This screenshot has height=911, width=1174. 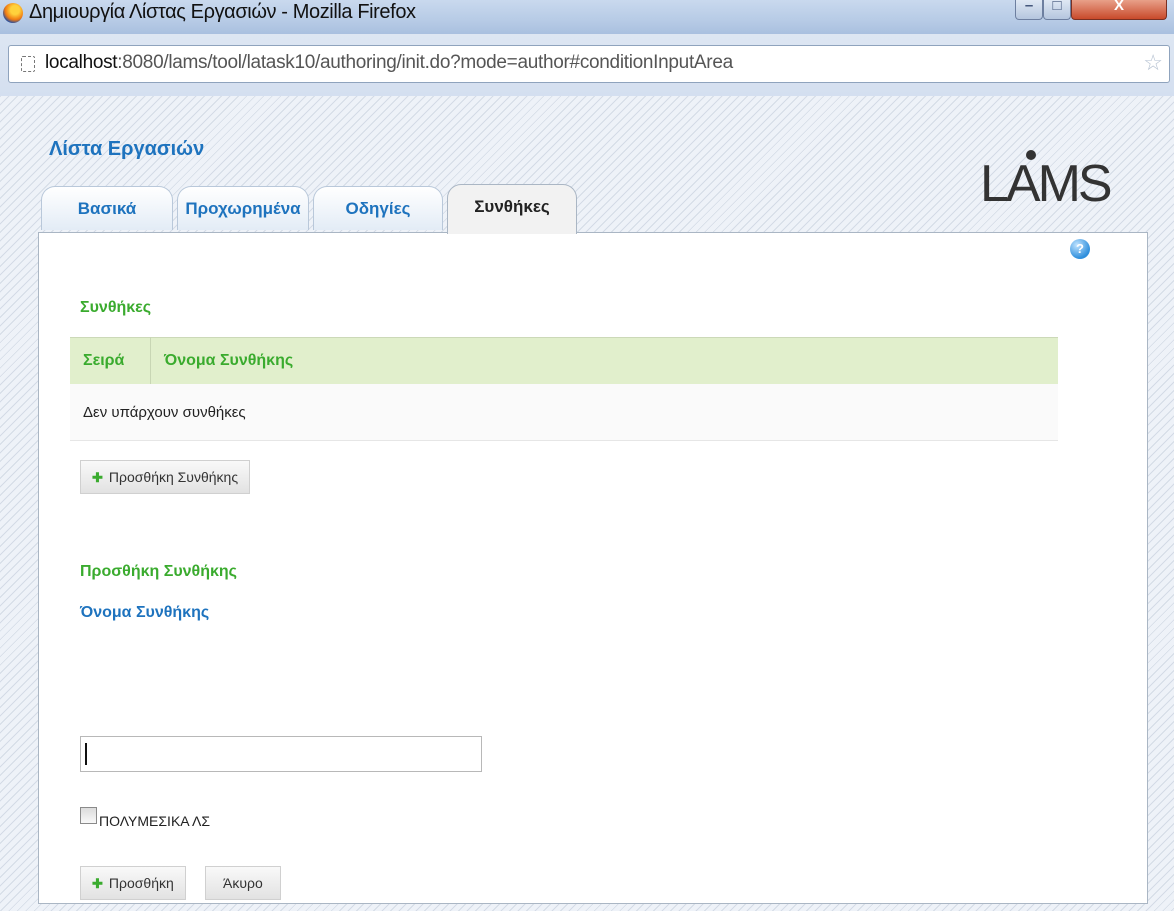 I want to click on maximize-button: □, so click(x=1057, y=10).